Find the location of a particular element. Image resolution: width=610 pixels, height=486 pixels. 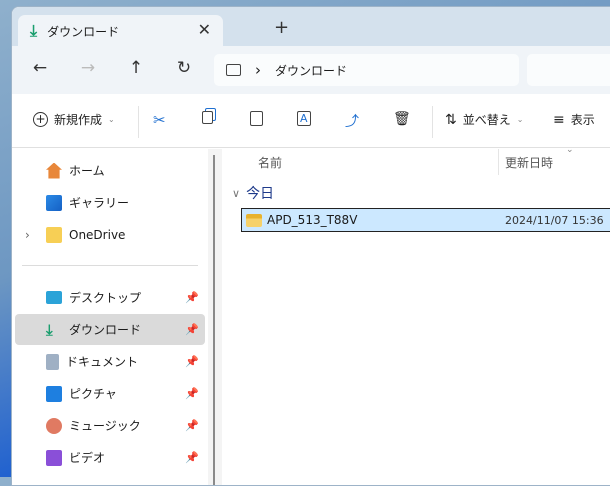

sidebar-item-label: ドキュメント is located at coordinates (102, 362).